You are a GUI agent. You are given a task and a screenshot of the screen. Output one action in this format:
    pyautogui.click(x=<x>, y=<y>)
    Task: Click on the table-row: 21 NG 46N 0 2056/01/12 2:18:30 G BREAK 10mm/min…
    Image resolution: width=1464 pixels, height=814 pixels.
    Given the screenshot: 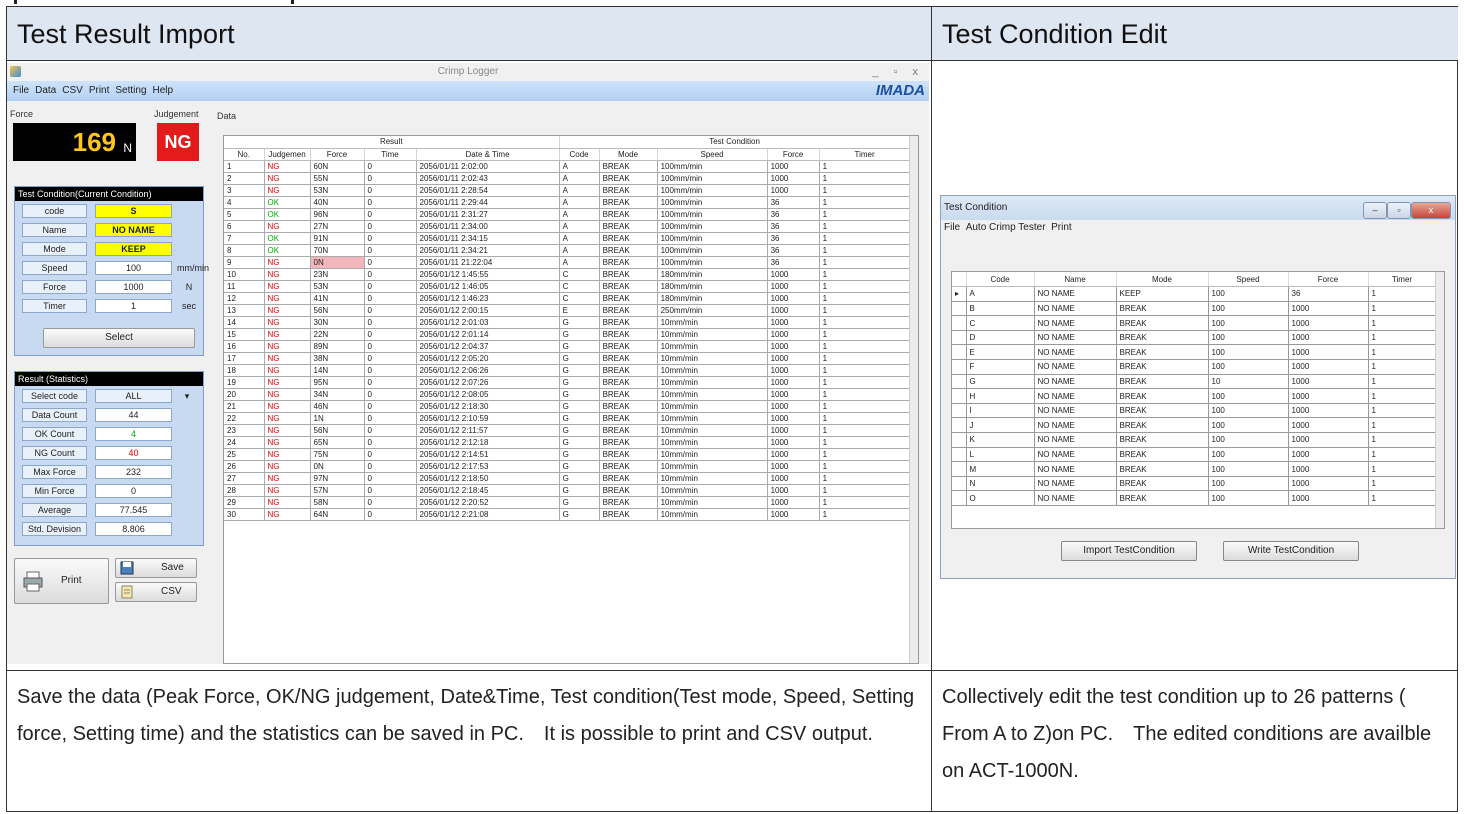 What is the action you would take?
    pyautogui.click(x=567, y=406)
    